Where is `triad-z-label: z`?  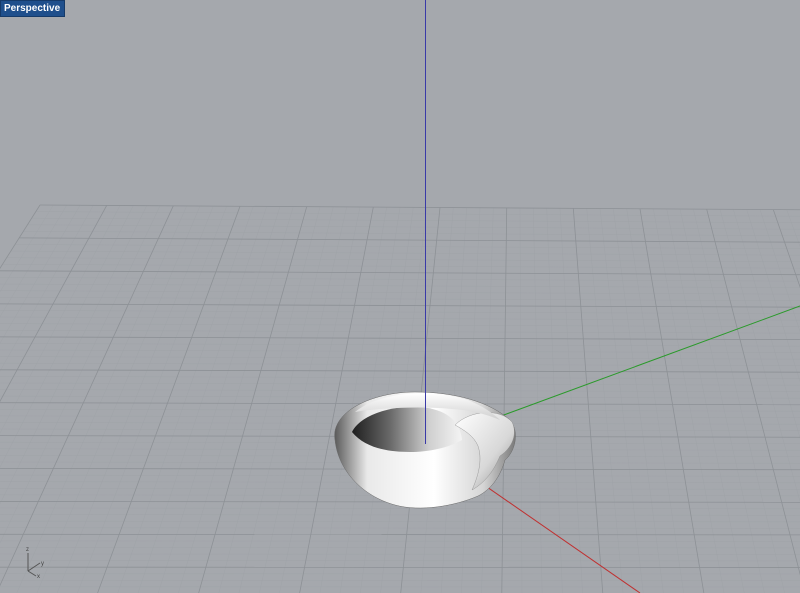
triad-z-label: z is located at coordinates (27, 550).